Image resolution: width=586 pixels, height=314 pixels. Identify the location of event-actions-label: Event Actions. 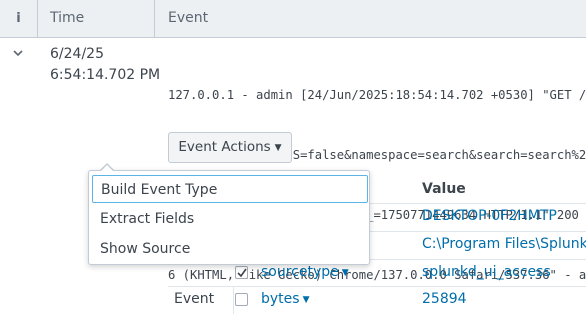
(224, 147).